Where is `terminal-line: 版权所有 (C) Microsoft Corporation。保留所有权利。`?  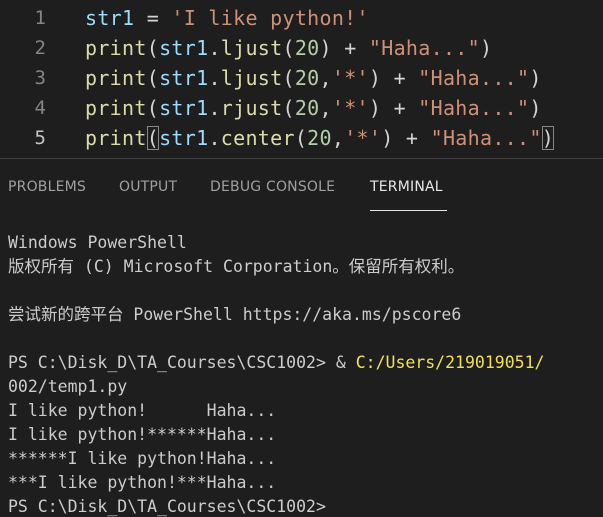
terminal-line: 版权所有 (C) Microsoft Corporation。保留所有权利。 is located at coordinates (305, 267).